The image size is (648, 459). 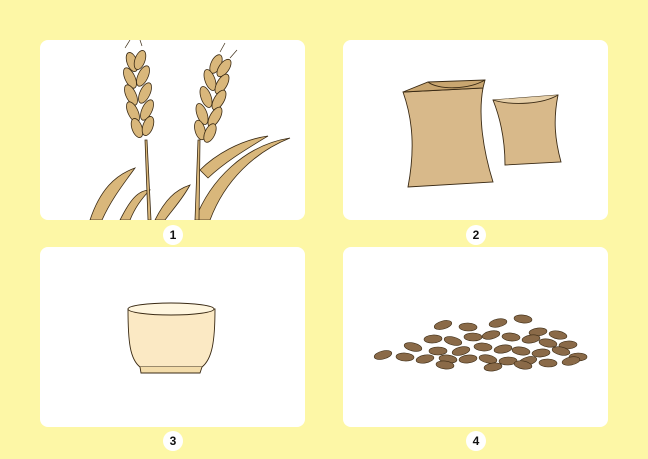 I want to click on bowl-icon, so click(x=171, y=338).